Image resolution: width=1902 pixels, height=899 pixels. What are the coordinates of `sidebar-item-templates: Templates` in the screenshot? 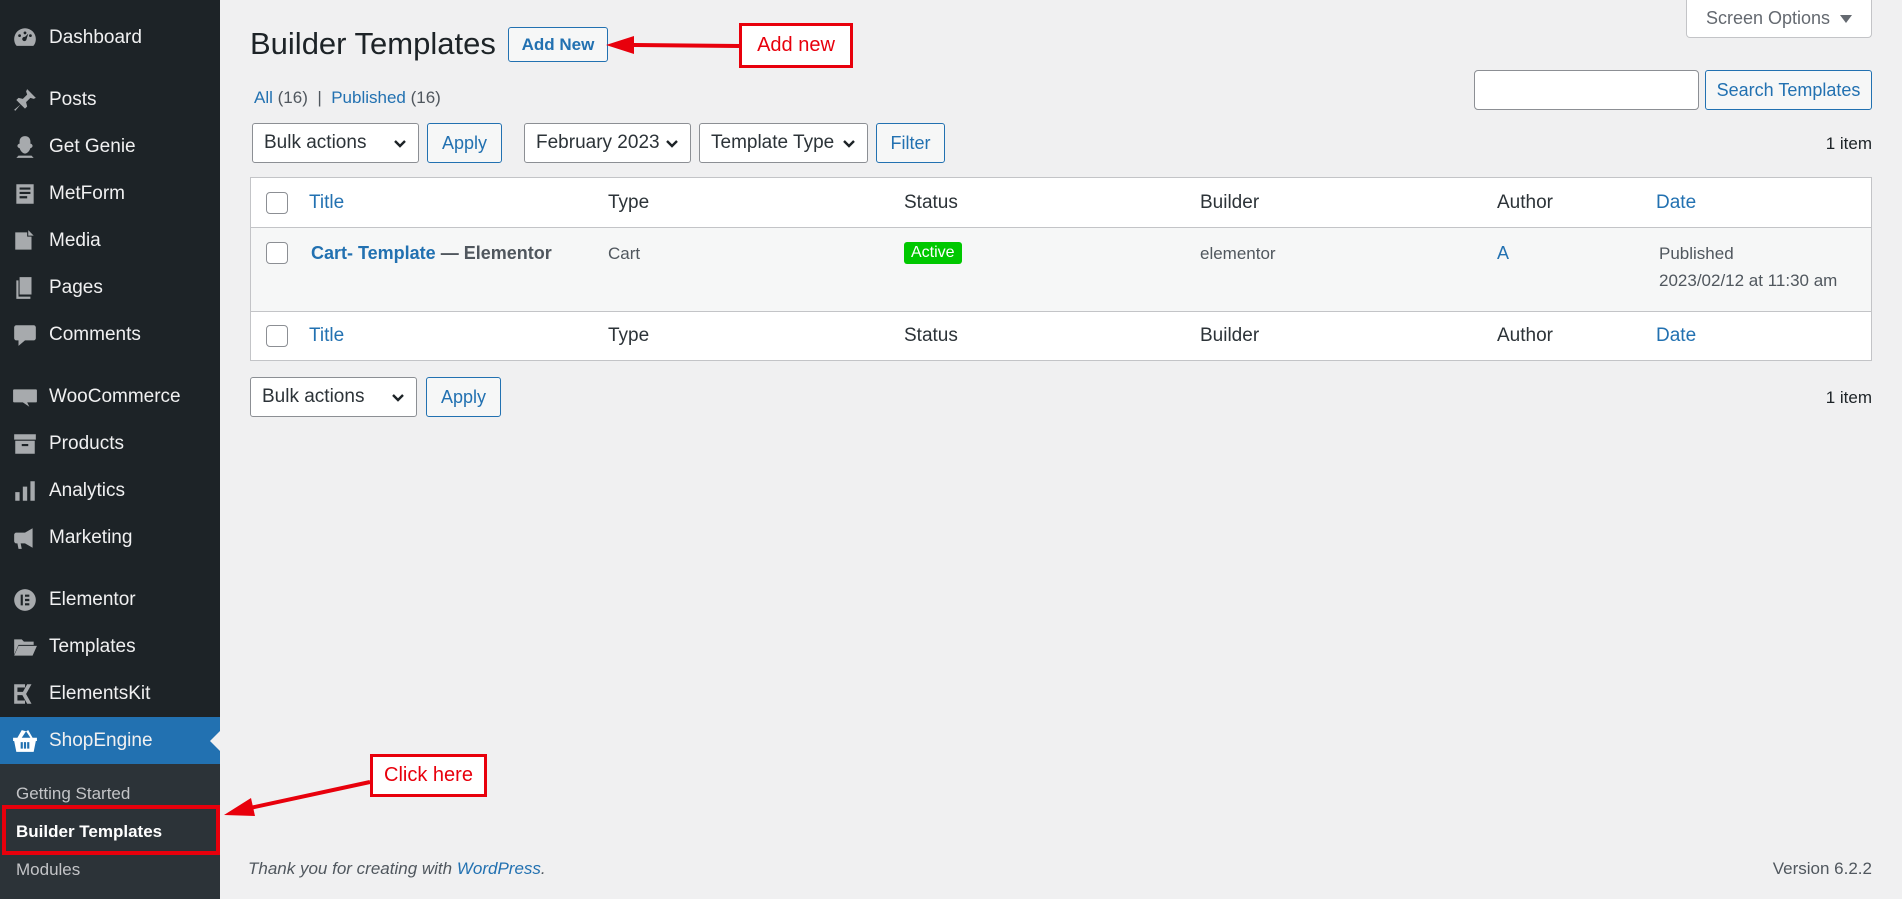 It's located at (110, 646).